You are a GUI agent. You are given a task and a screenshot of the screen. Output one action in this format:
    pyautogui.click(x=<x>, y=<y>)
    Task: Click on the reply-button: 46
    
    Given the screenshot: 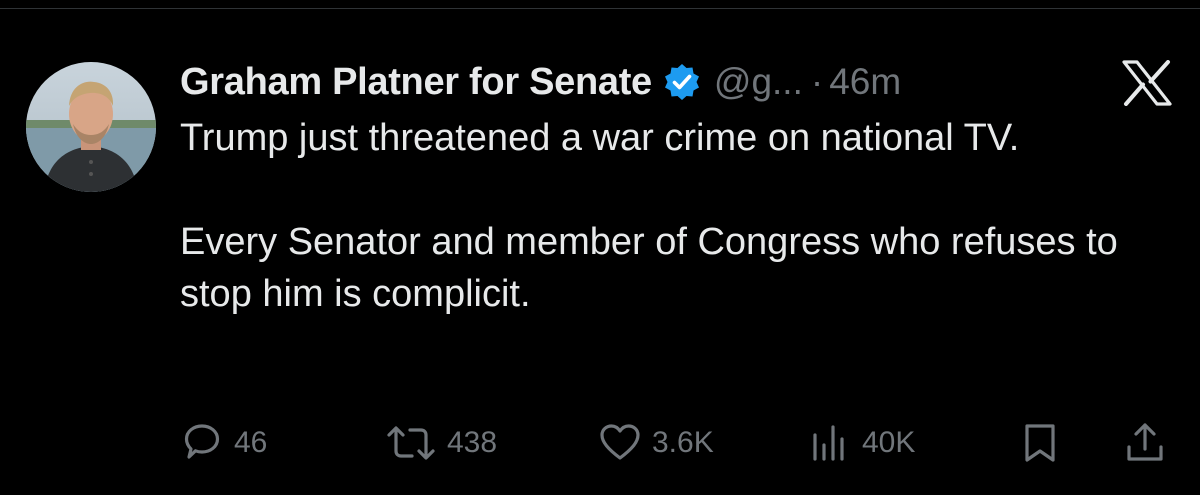 What is the action you would take?
    pyautogui.click(x=223, y=443)
    